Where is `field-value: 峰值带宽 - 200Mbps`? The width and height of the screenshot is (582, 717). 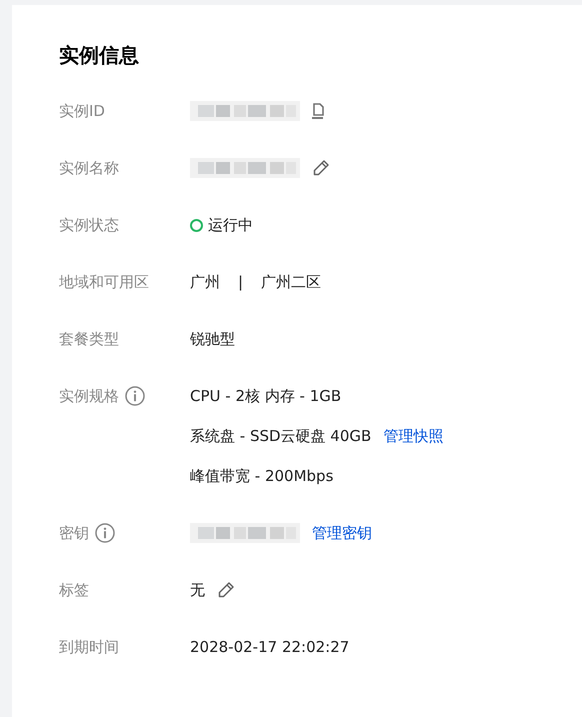
field-value: 峰值带宽 - 200Mbps is located at coordinates (262, 476).